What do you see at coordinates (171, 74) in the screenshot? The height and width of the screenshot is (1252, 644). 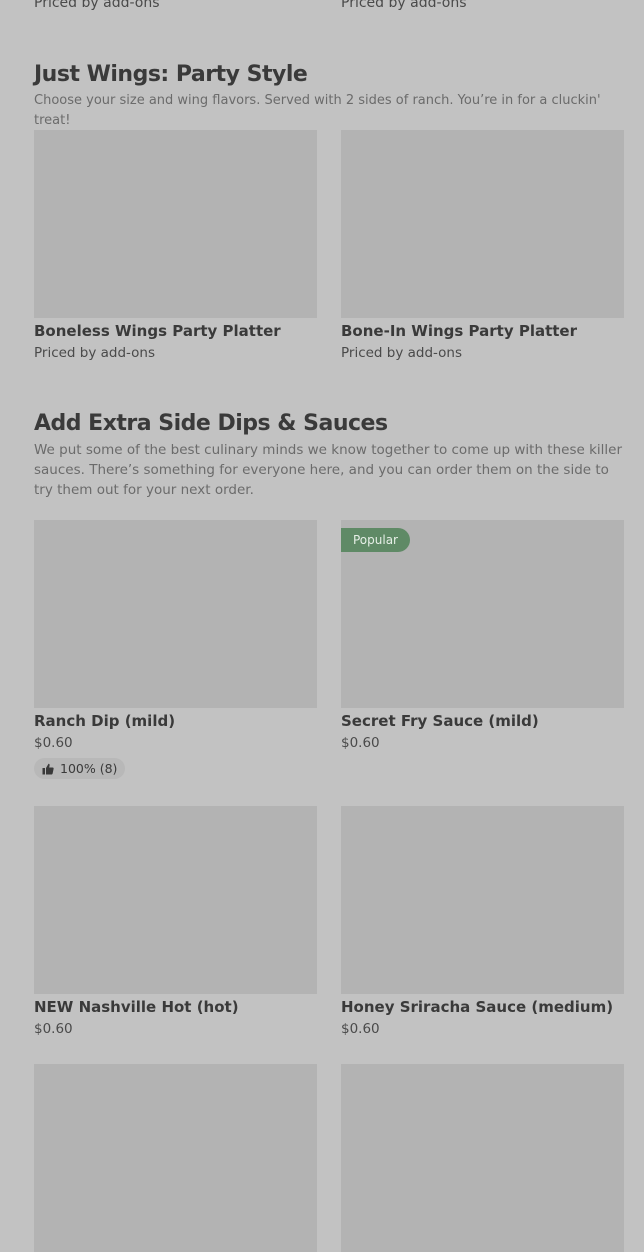 I see `section-title: Just Wings: Party Style` at bounding box center [171, 74].